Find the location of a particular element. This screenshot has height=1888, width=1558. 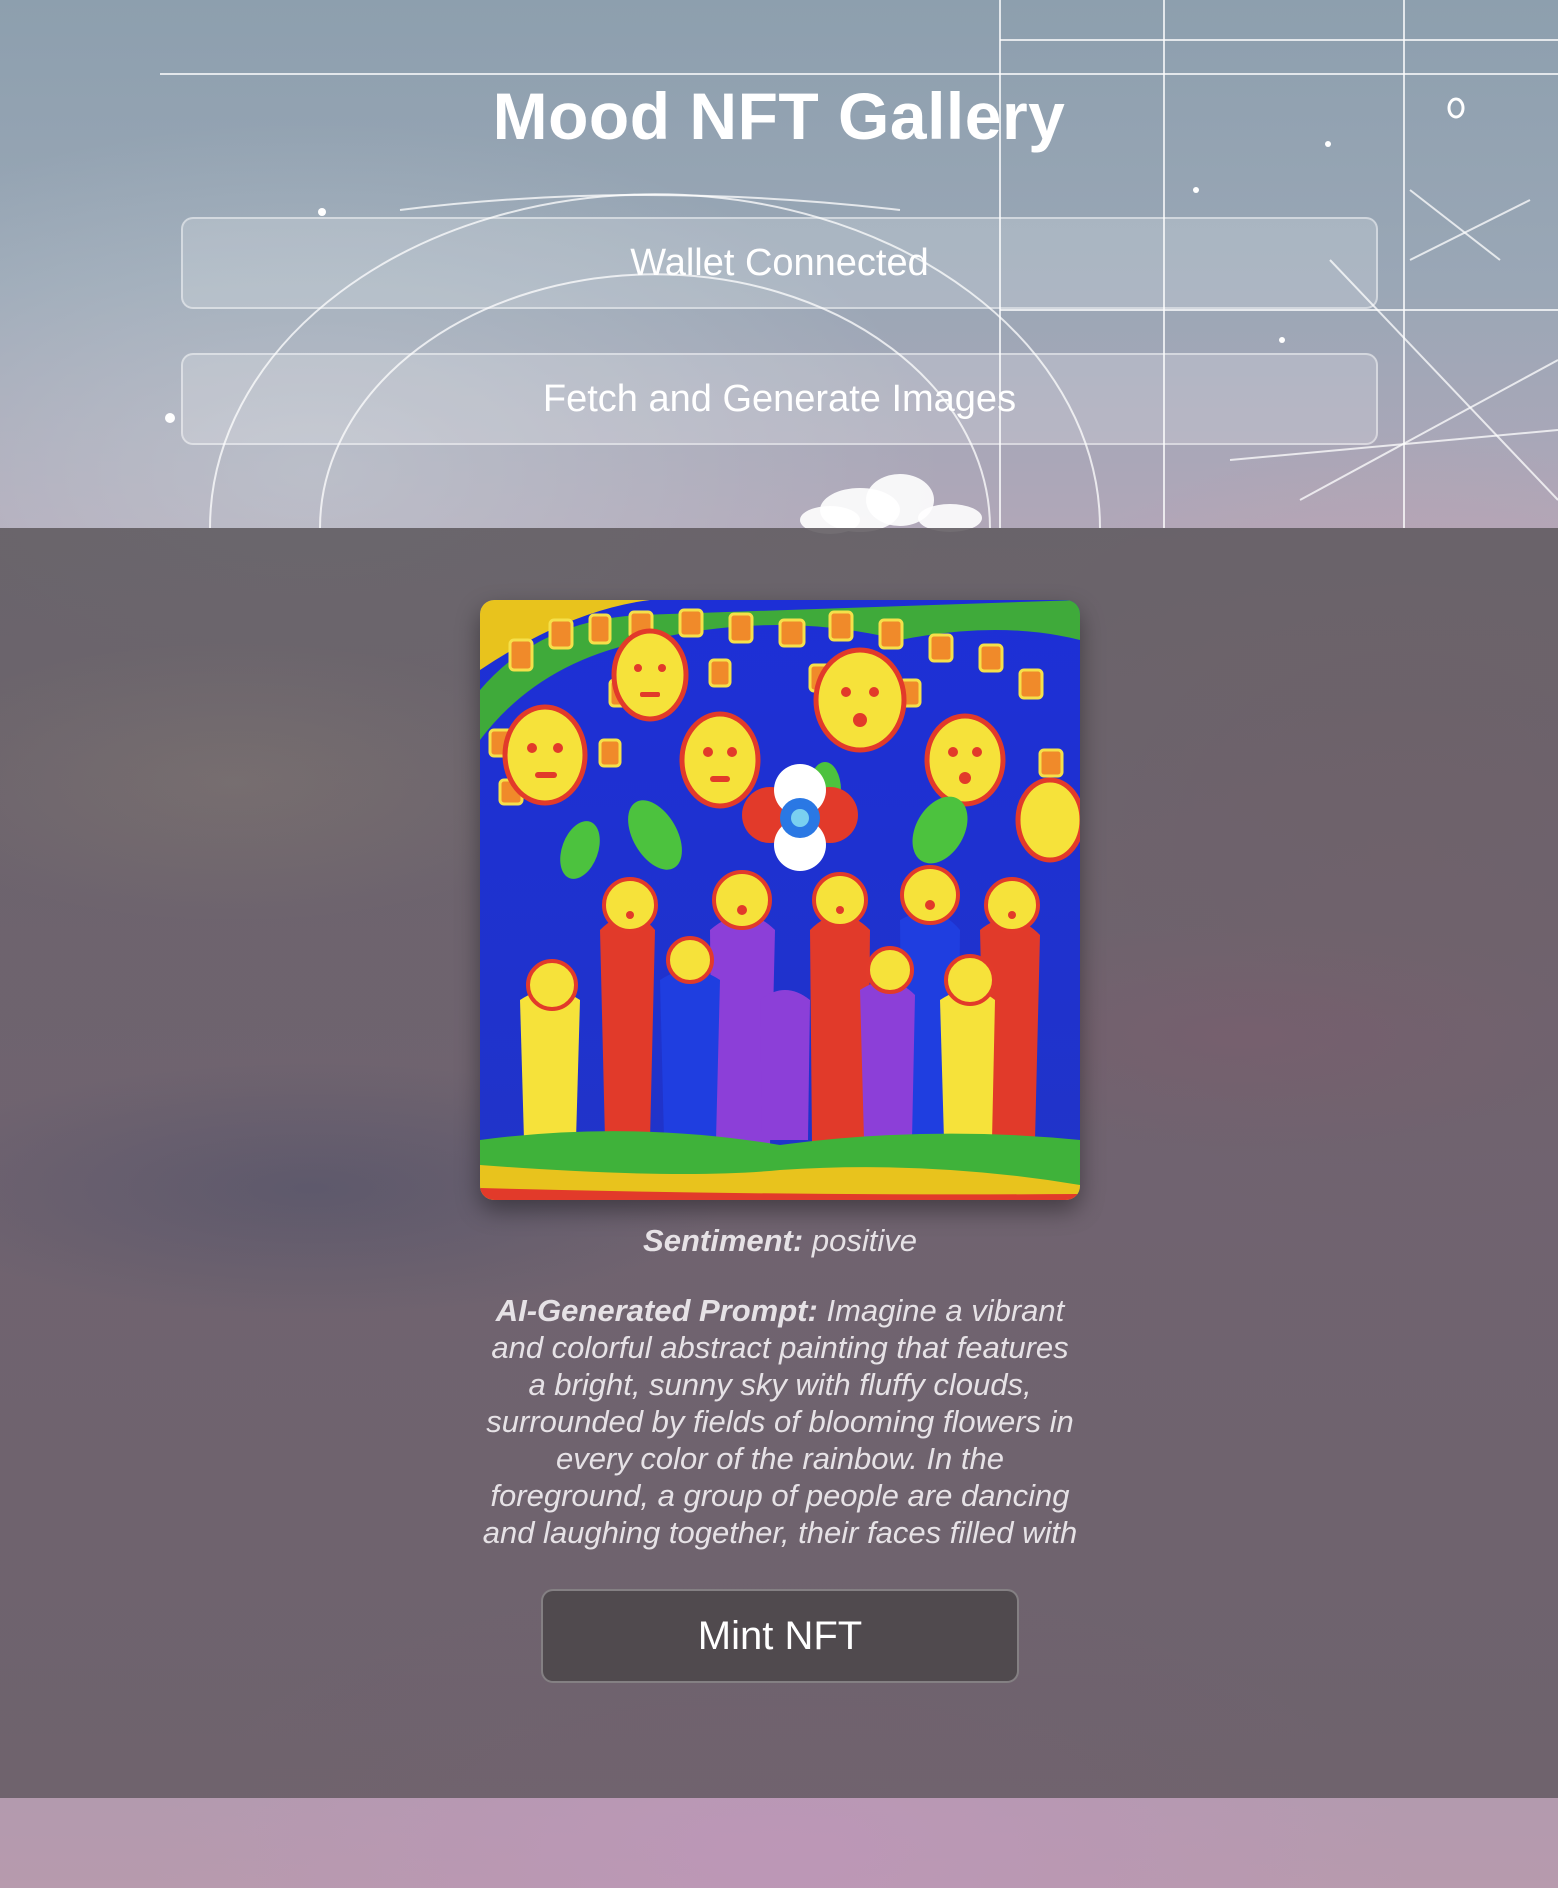

fetch-generate-images-button: Fetch and Generate Images is located at coordinates (779, 399).